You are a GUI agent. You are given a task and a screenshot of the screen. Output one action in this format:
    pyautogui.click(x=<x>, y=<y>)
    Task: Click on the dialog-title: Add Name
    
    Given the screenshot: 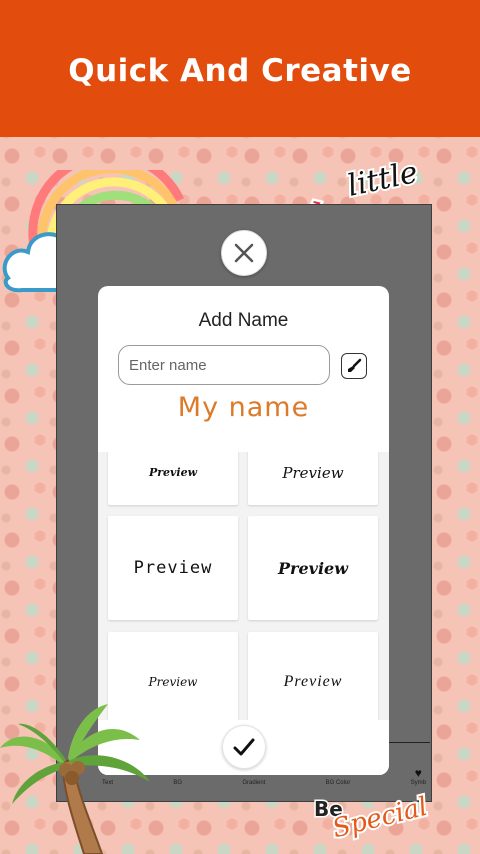 What is the action you would take?
    pyautogui.click(x=243, y=320)
    